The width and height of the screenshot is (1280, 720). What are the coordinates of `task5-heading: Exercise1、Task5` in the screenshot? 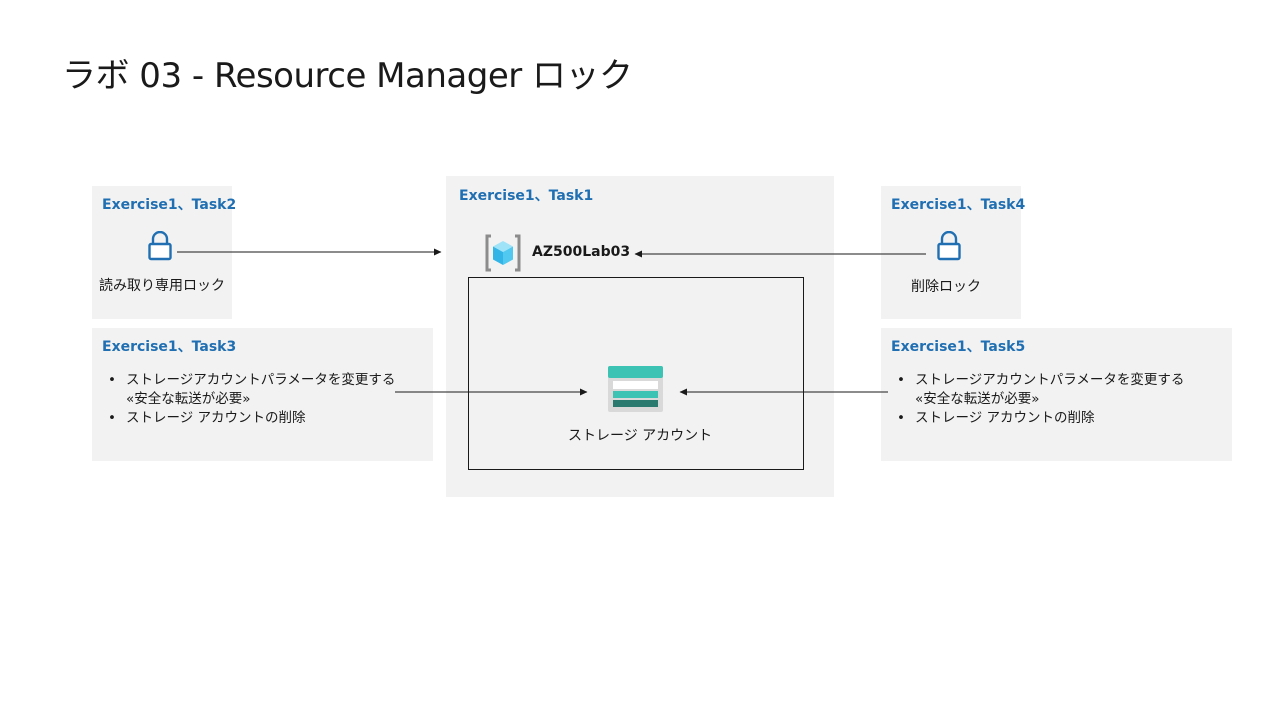 It's located at (958, 347).